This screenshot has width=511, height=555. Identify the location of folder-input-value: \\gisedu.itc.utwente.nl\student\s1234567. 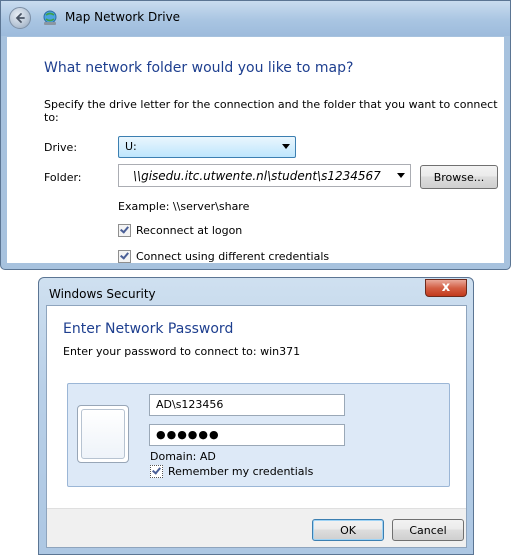
(257, 176).